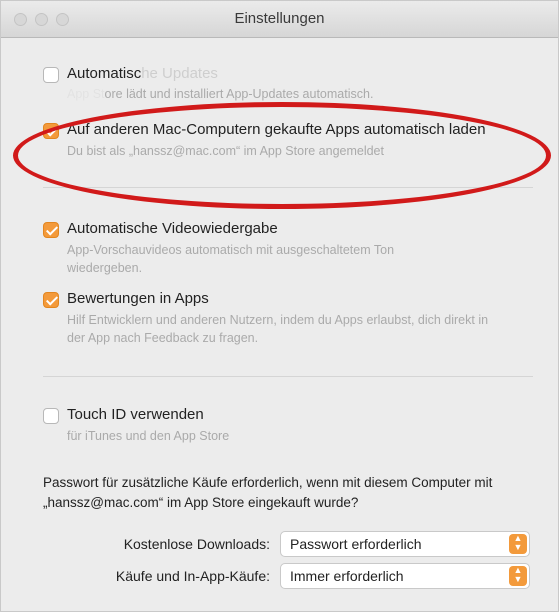  Describe the element at coordinates (148, 436) in the screenshot. I see `touch-id-description: für iTunes und den App Store` at that location.